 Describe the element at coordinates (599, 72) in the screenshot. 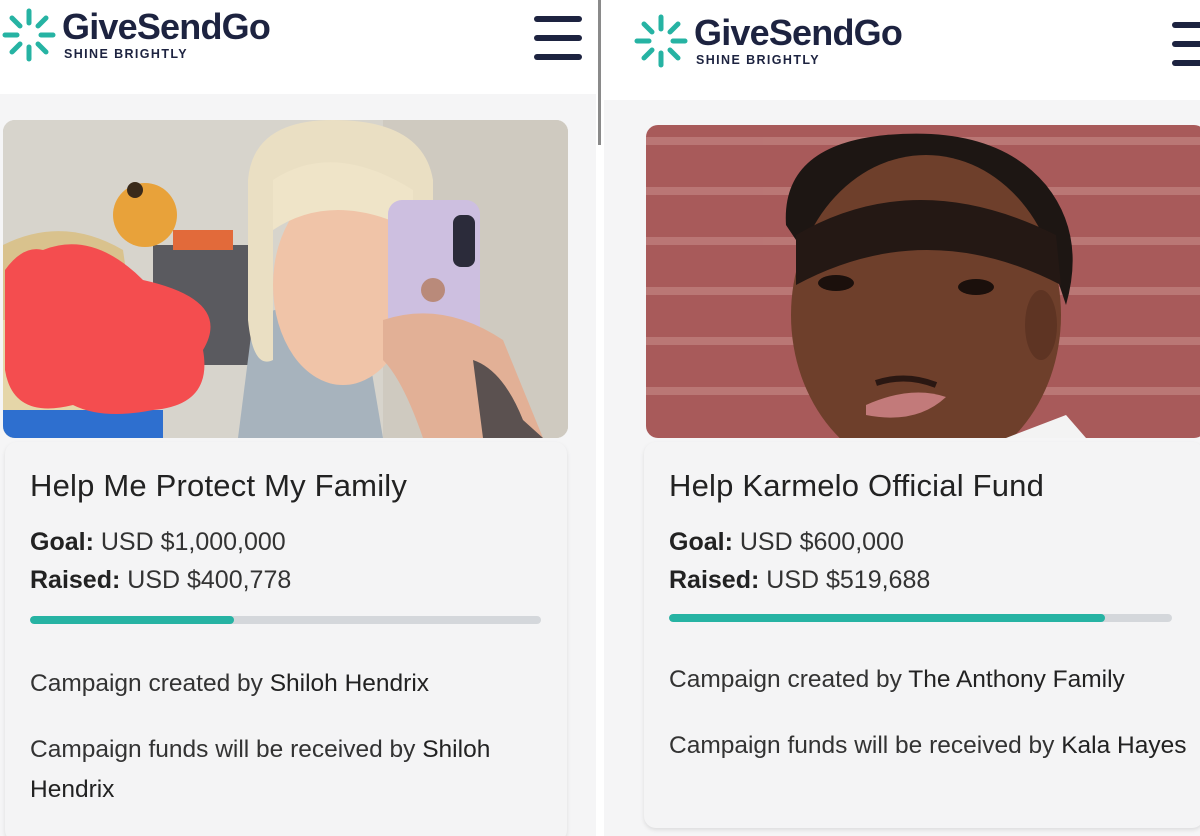

I see `scrollbar` at that location.